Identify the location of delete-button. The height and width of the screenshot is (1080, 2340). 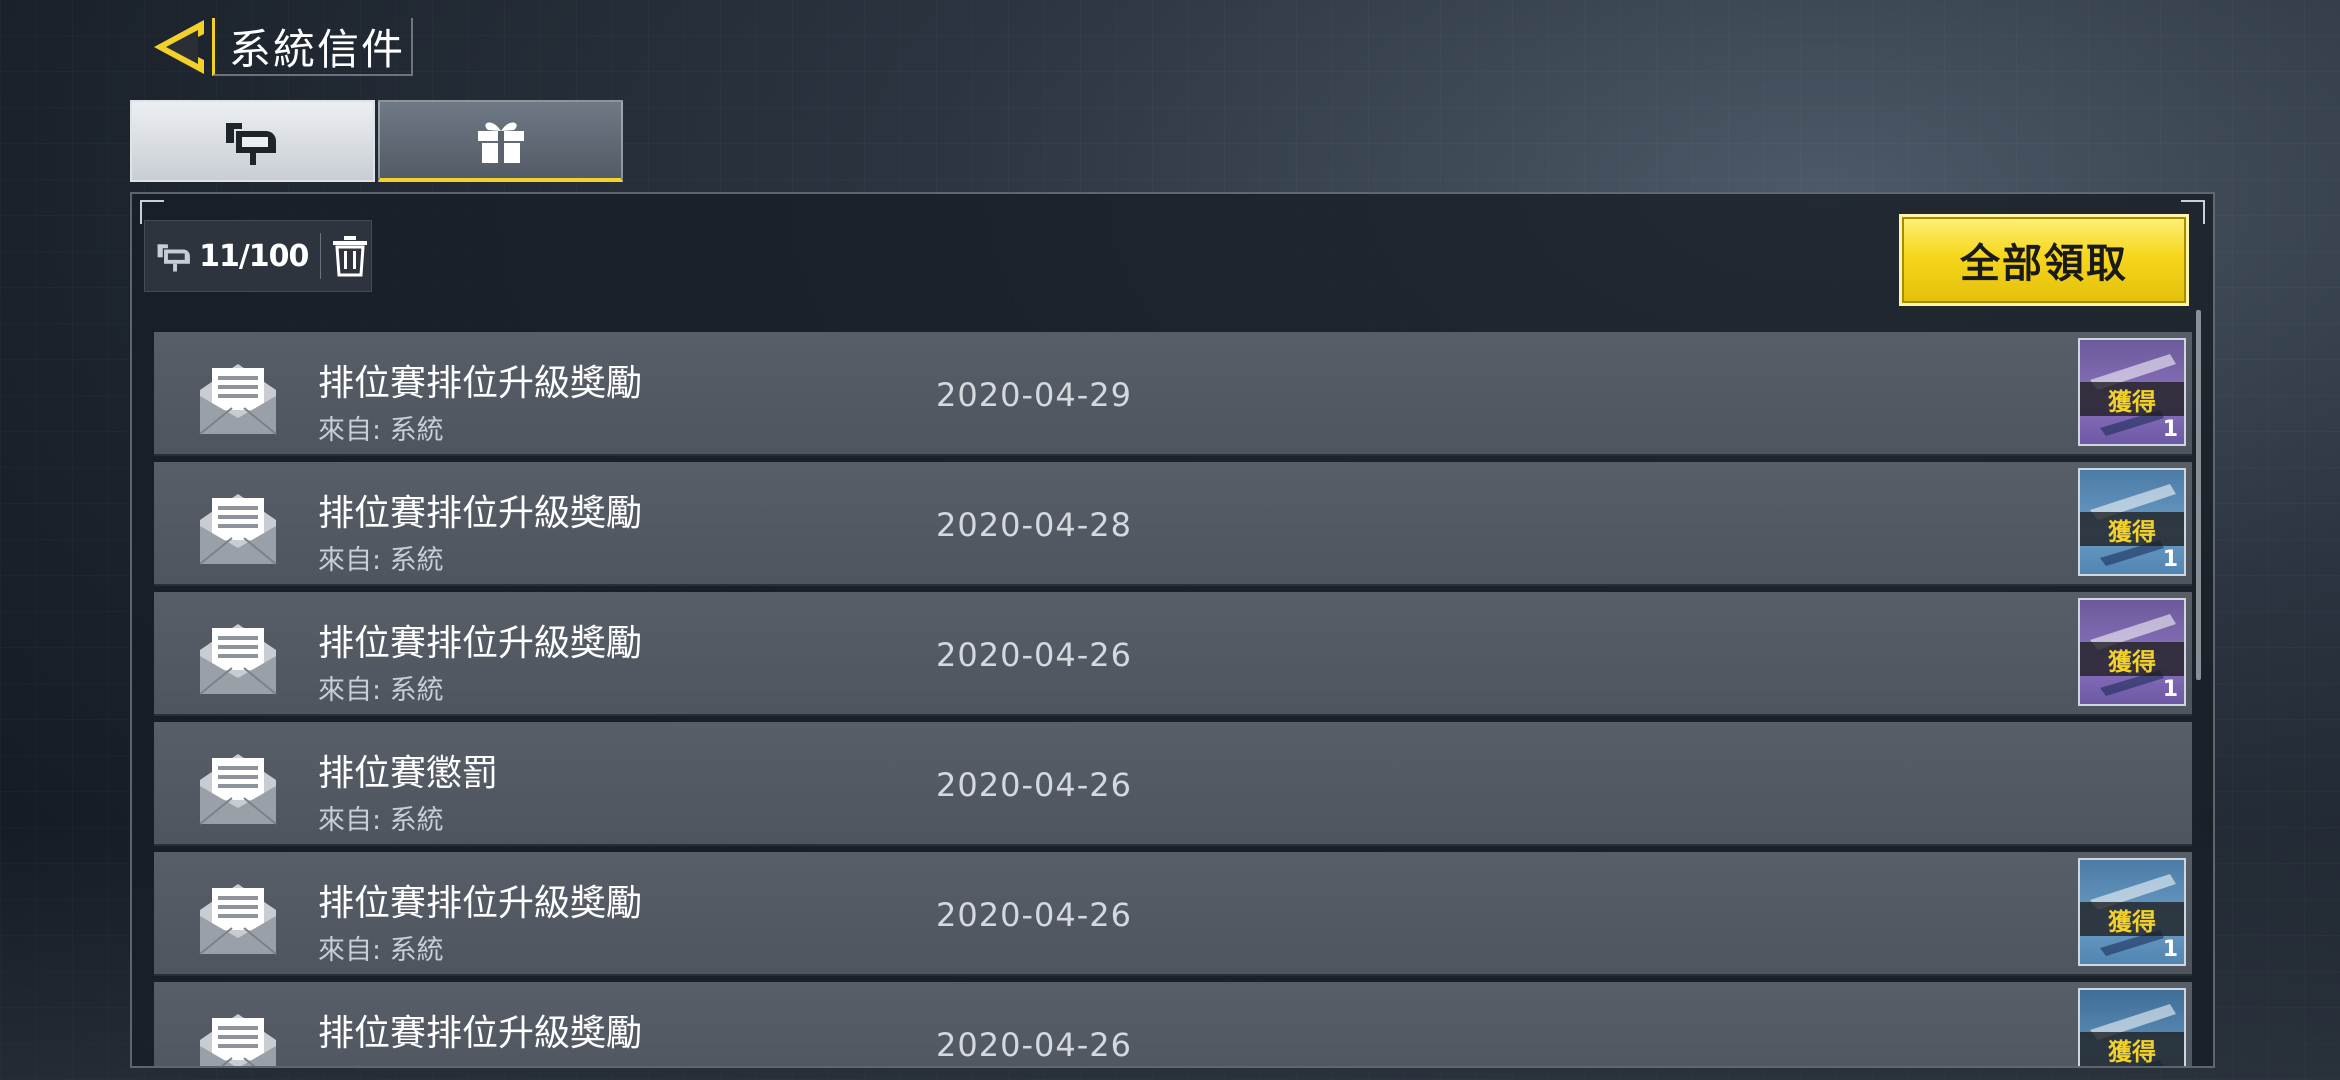
(350, 256).